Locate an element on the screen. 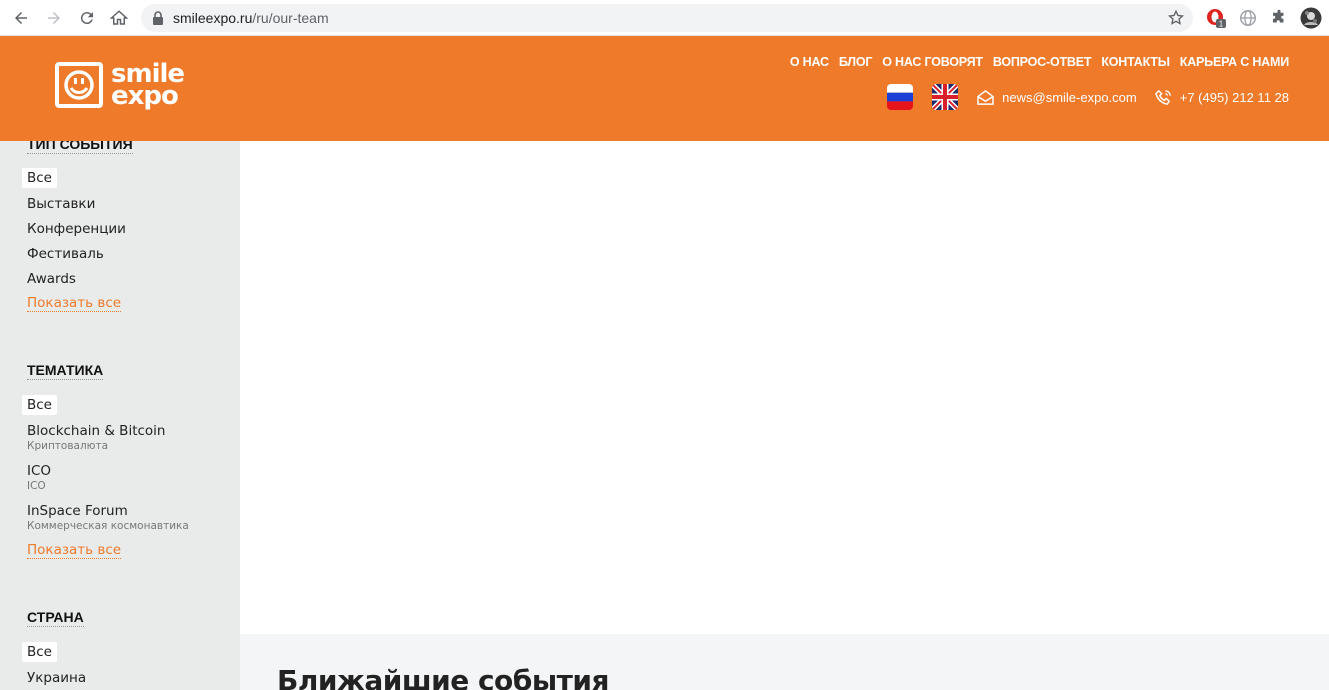 Image resolution: width=1329 pixels, height=690 pixels. filter-title-theme: ТЕМАТИКА is located at coordinates (65, 371).